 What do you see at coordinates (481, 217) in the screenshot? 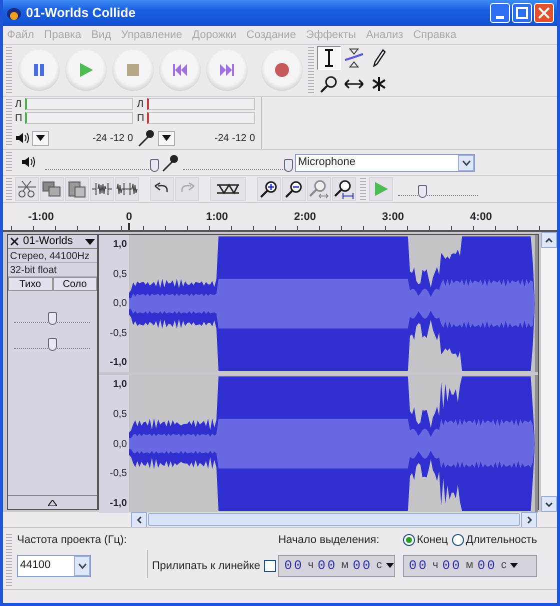
I see `ruler-label: 4:00` at bounding box center [481, 217].